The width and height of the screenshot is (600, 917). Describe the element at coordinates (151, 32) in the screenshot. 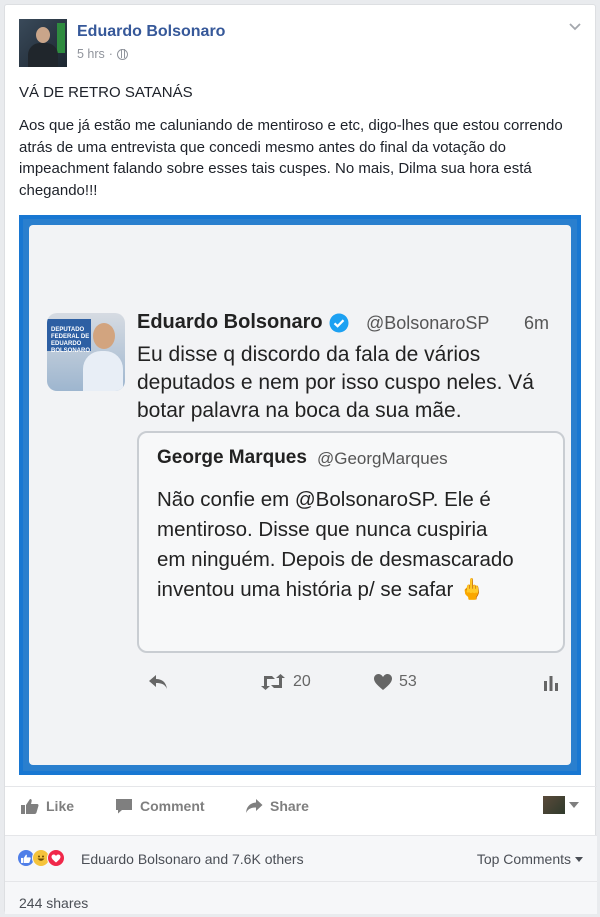

I see `author-name: Eduardo Bolsonaro` at that location.